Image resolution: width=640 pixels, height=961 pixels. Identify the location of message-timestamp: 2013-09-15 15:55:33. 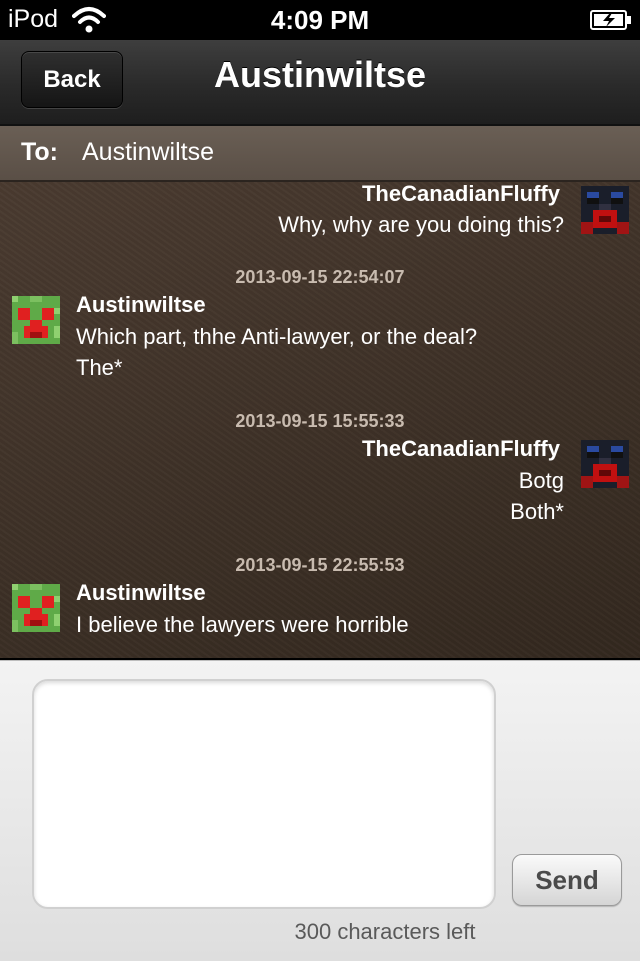
(320, 421).